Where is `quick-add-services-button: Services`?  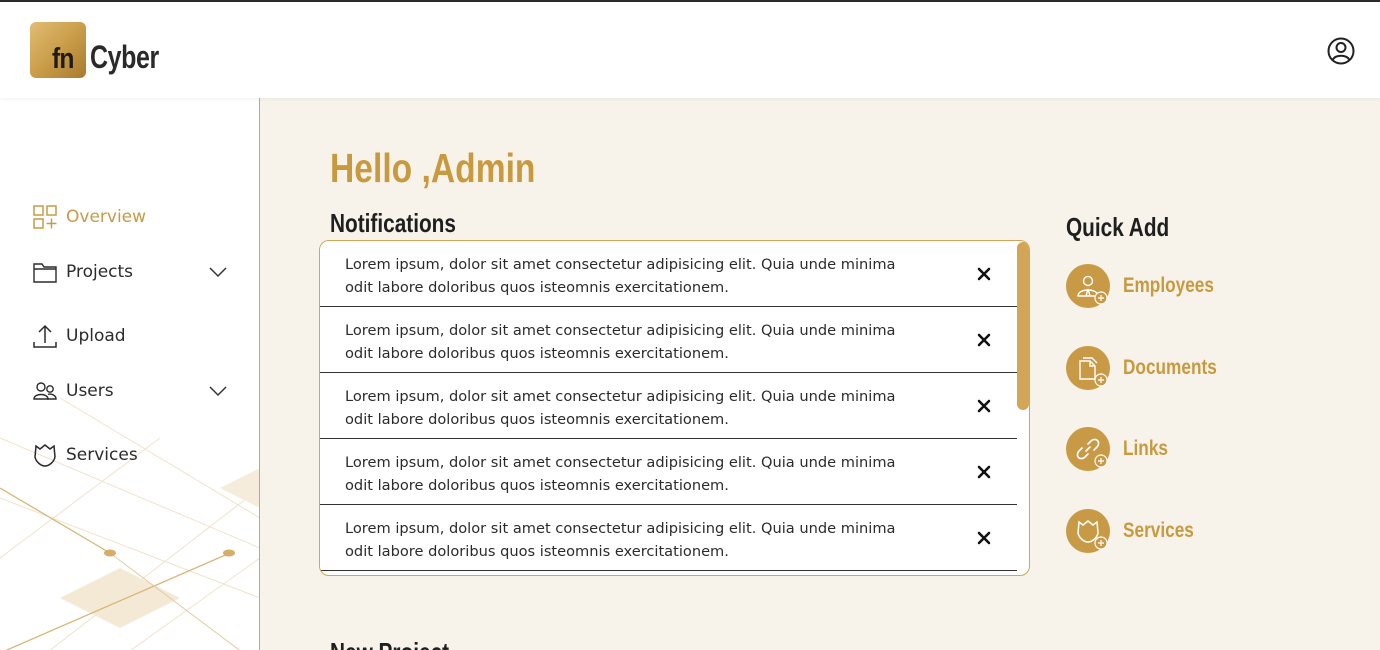 quick-add-services-button: Services is located at coordinates (1137, 531).